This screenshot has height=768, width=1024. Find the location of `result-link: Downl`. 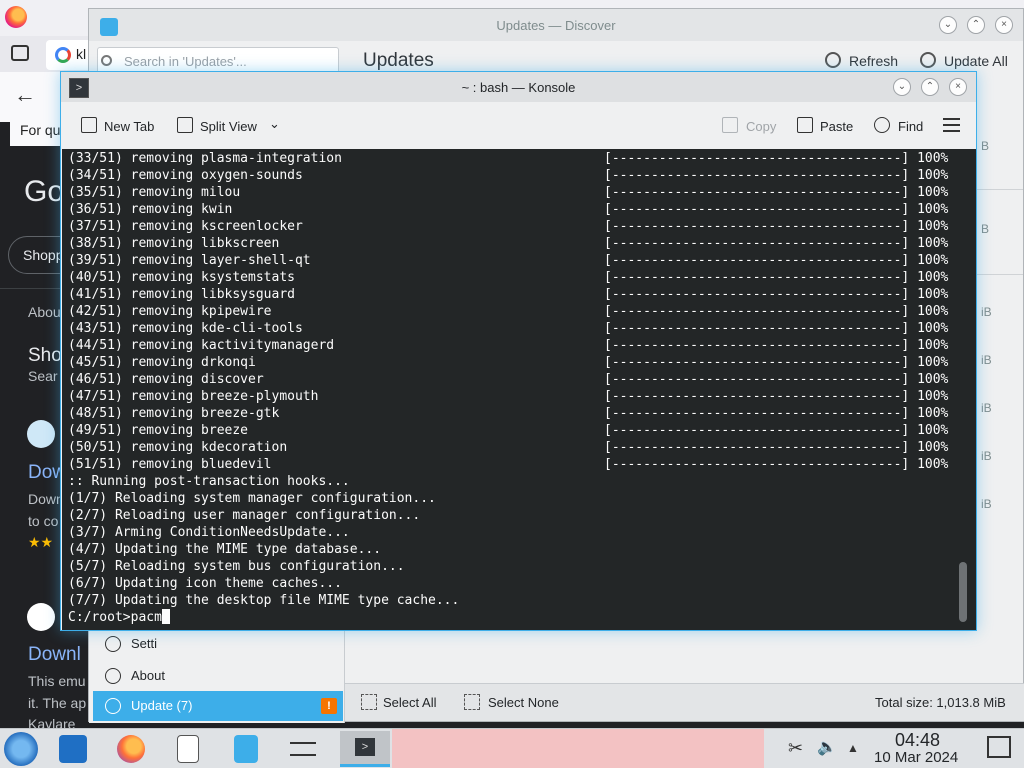

result-link: Downl is located at coordinates (54, 655).